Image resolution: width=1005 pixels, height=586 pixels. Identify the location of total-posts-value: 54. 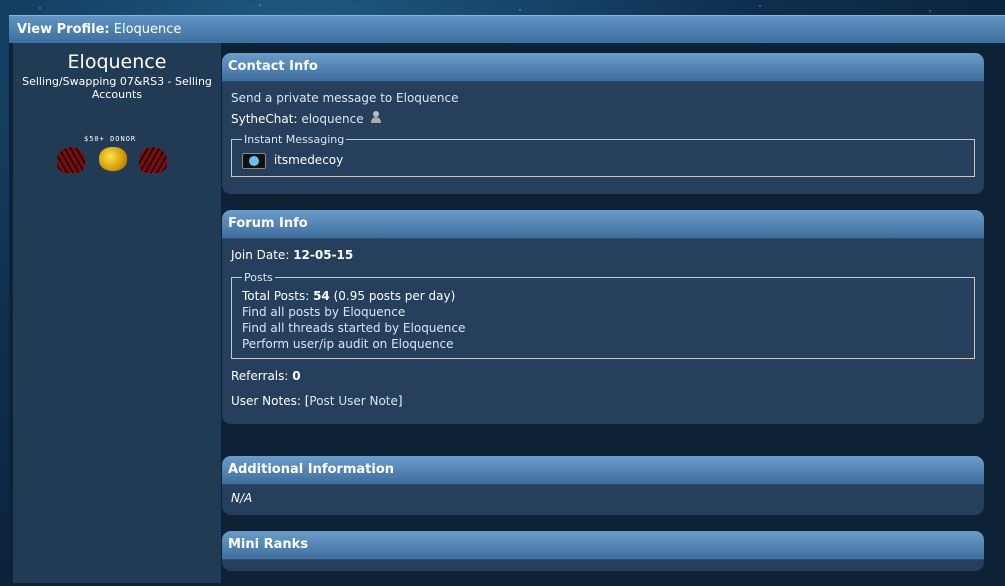
(321, 296).